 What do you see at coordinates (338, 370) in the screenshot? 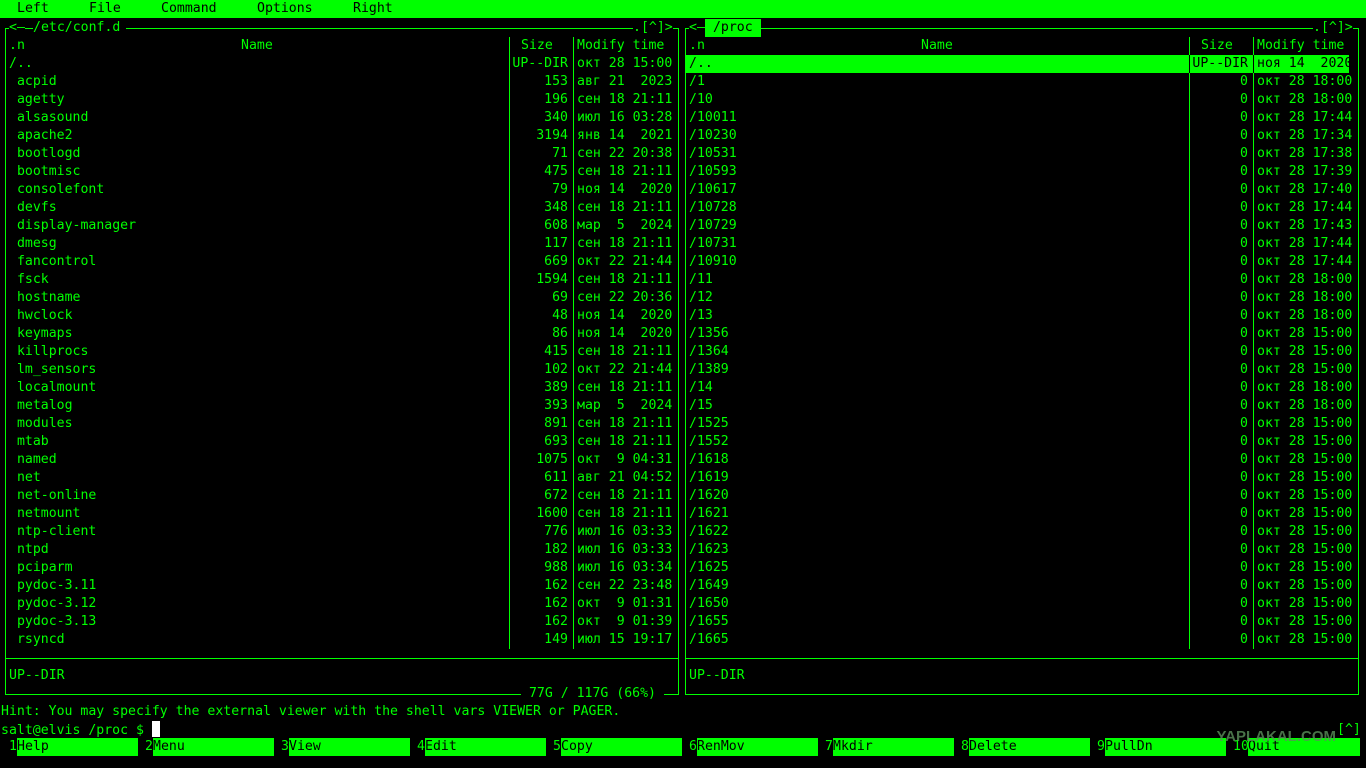
I see `file-row: lm_sensors 102 окт 22 21:44` at bounding box center [338, 370].